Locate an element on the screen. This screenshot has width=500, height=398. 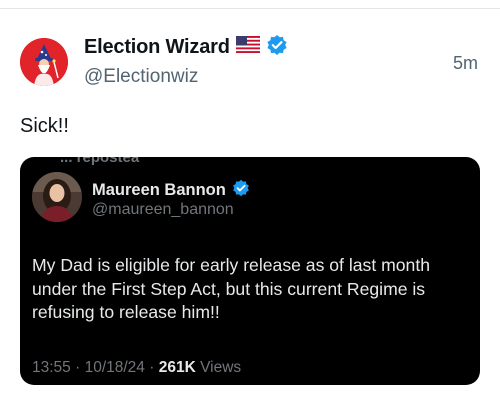
quoted-post-time: 13:55 is located at coordinates (51, 367).